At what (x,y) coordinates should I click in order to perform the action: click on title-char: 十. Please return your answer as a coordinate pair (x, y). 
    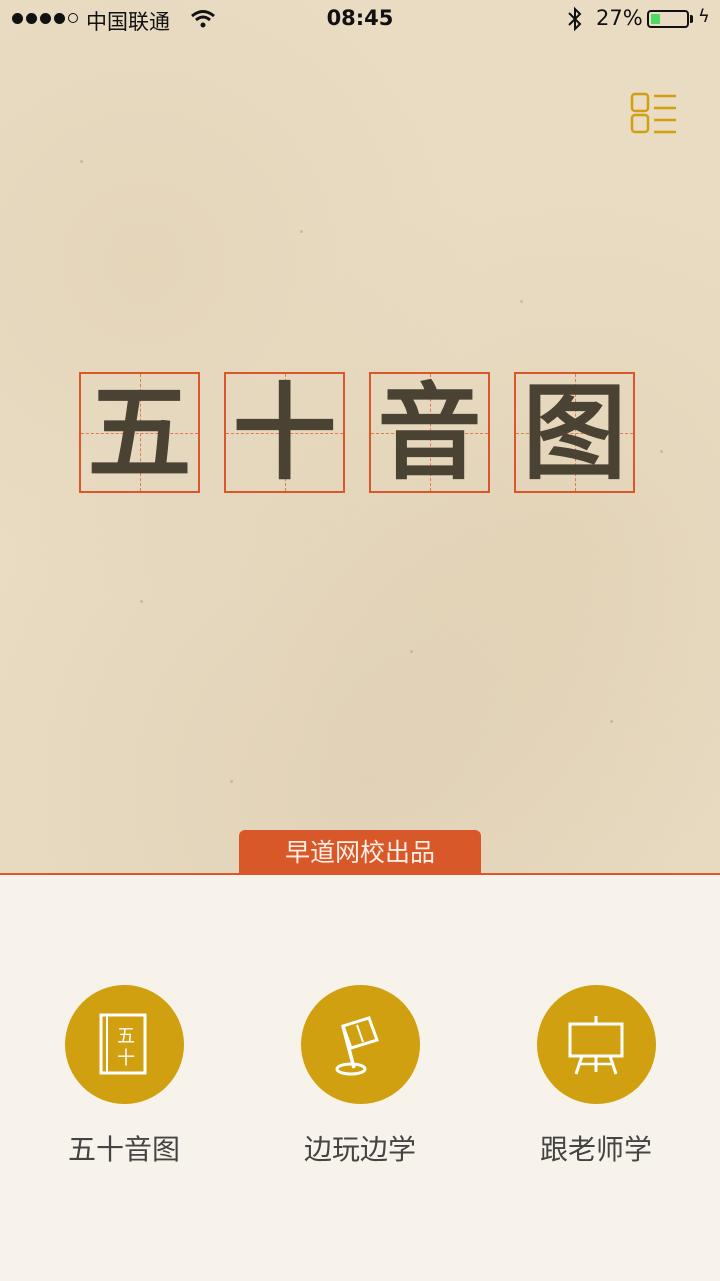
    Looking at the image, I should click on (284, 432).